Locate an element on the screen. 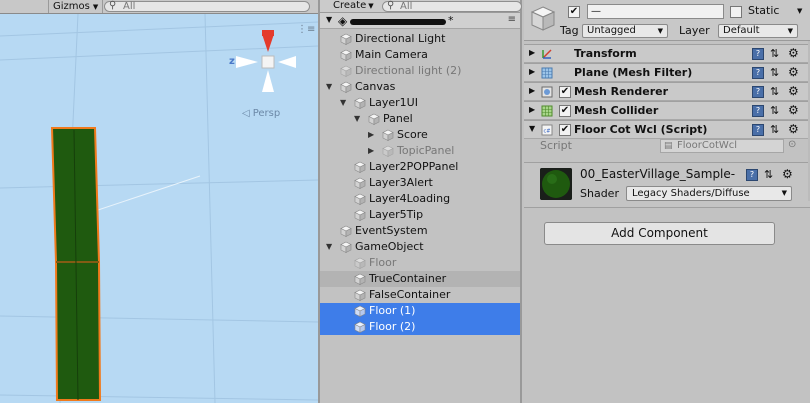  script-label: Script is located at coordinates (556, 145).